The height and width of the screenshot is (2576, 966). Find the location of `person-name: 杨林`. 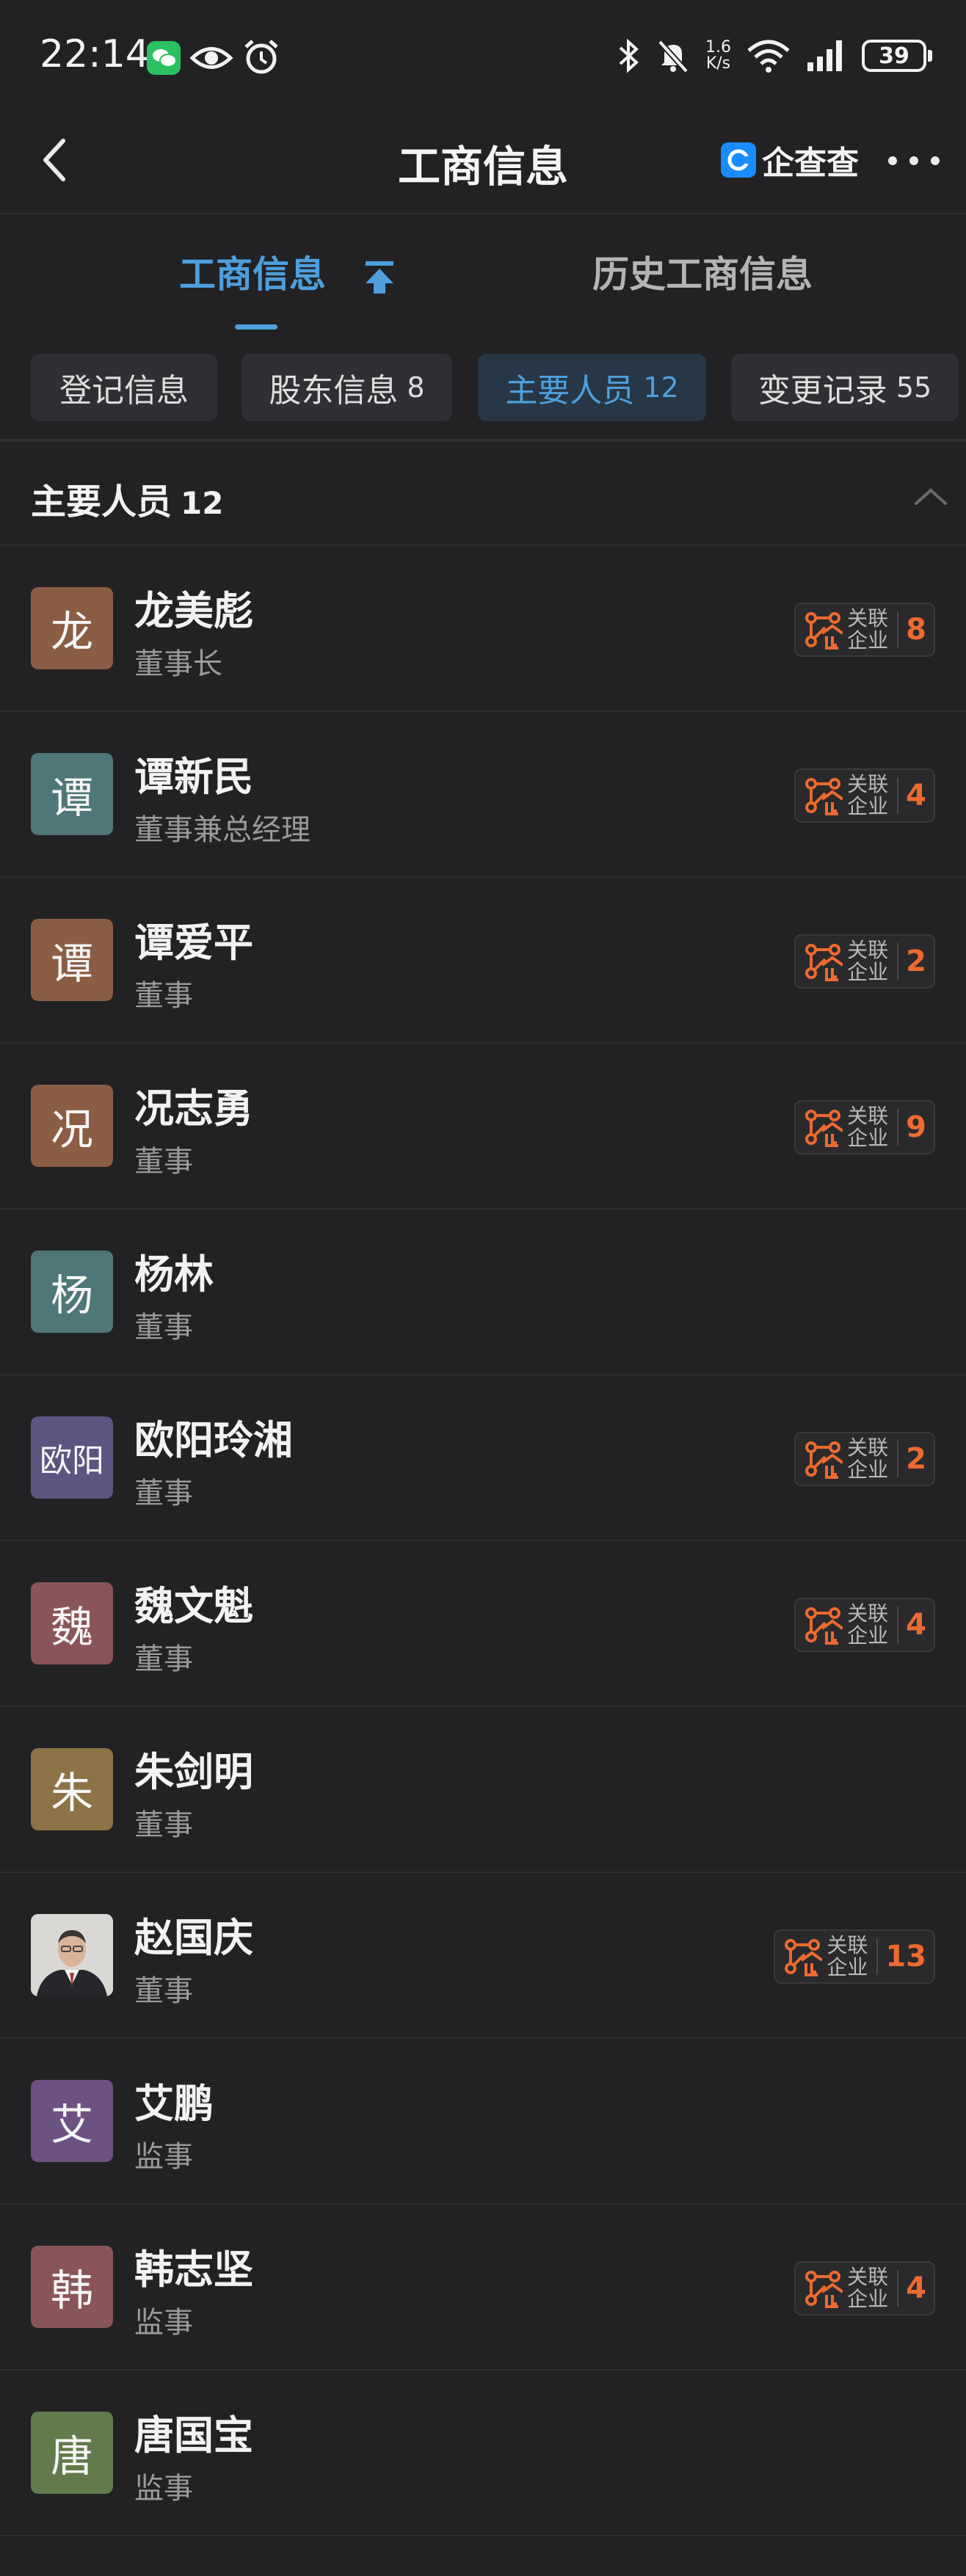

person-name: 杨林 is located at coordinates (174, 1271).